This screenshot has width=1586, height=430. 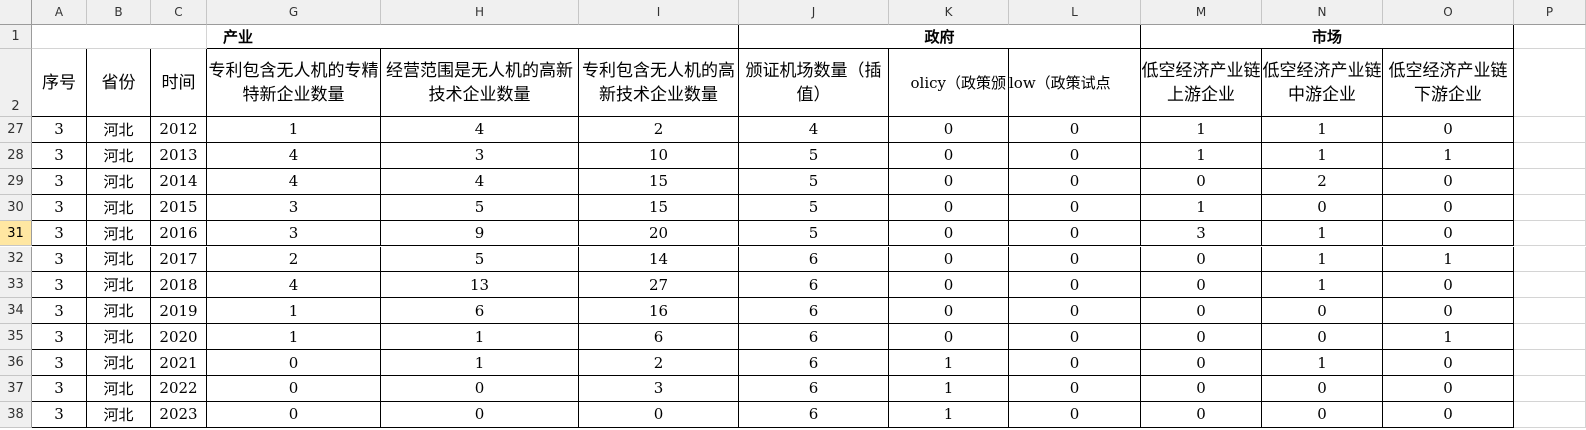 What do you see at coordinates (179, 311) in the screenshot?
I see `data-cell: 2019` at bounding box center [179, 311].